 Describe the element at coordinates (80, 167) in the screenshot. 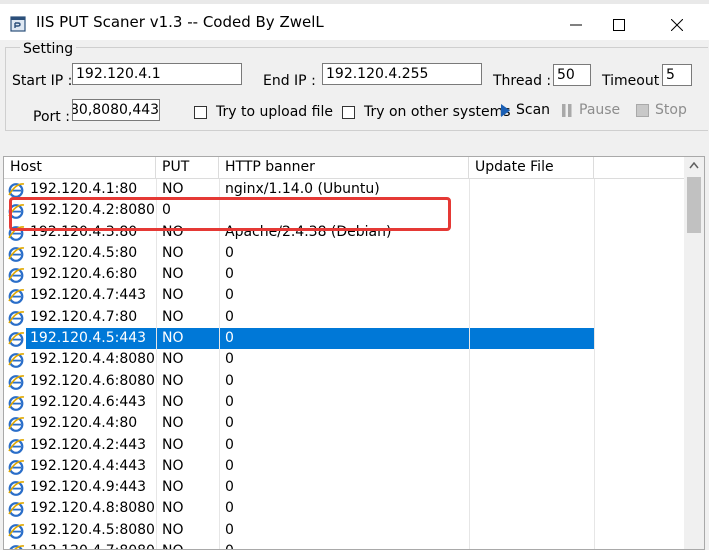

I see `column-header-host: Host` at that location.